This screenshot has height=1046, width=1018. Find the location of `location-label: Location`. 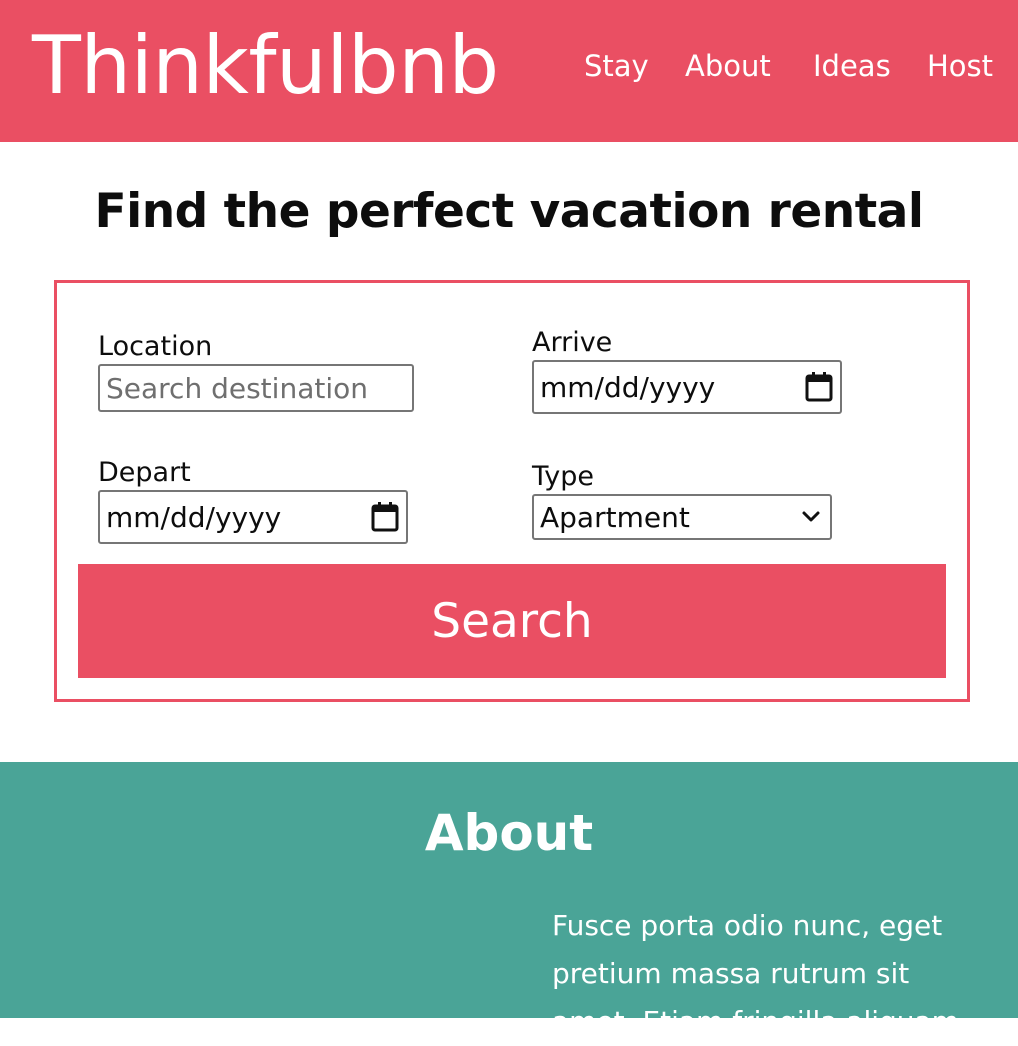

location-label: Location is located at coordinates (155, 346).